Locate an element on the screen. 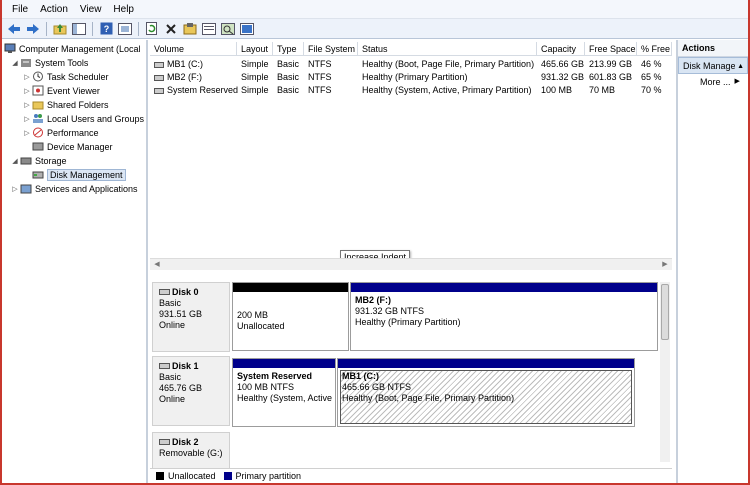  actions-disk-management: Disk Management ▲ is located at coordinates (713, 65).